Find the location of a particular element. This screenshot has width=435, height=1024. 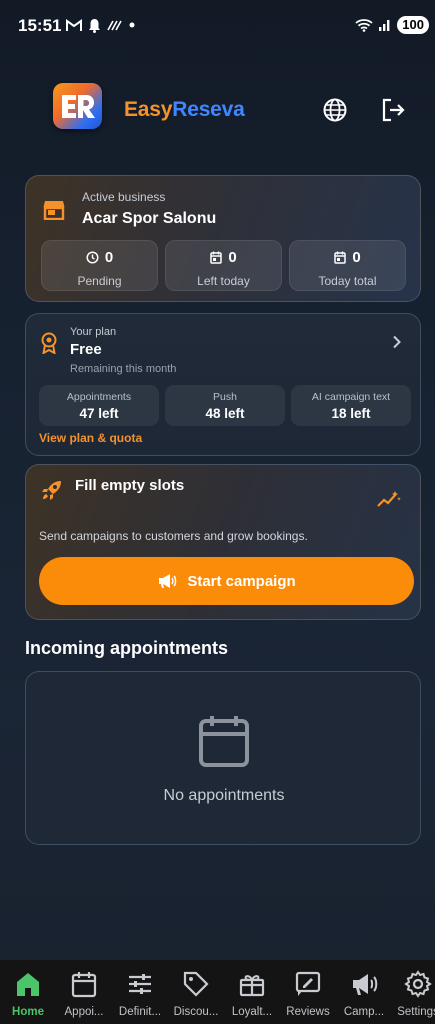

gift-icon is located at coordinates (252, 986).